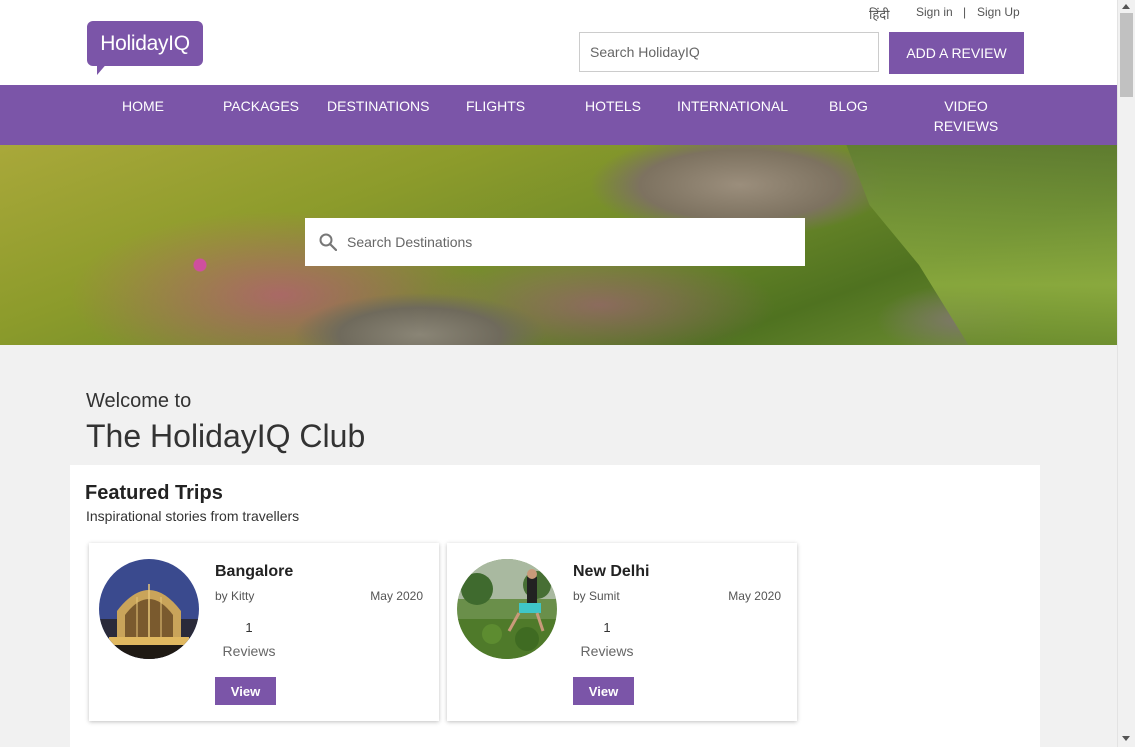 The image size is (1135, 747). Describe the element at coordinates (409, 242) in the screenshot. I see `destination-search-placeholder: Search Destinations` at that location.